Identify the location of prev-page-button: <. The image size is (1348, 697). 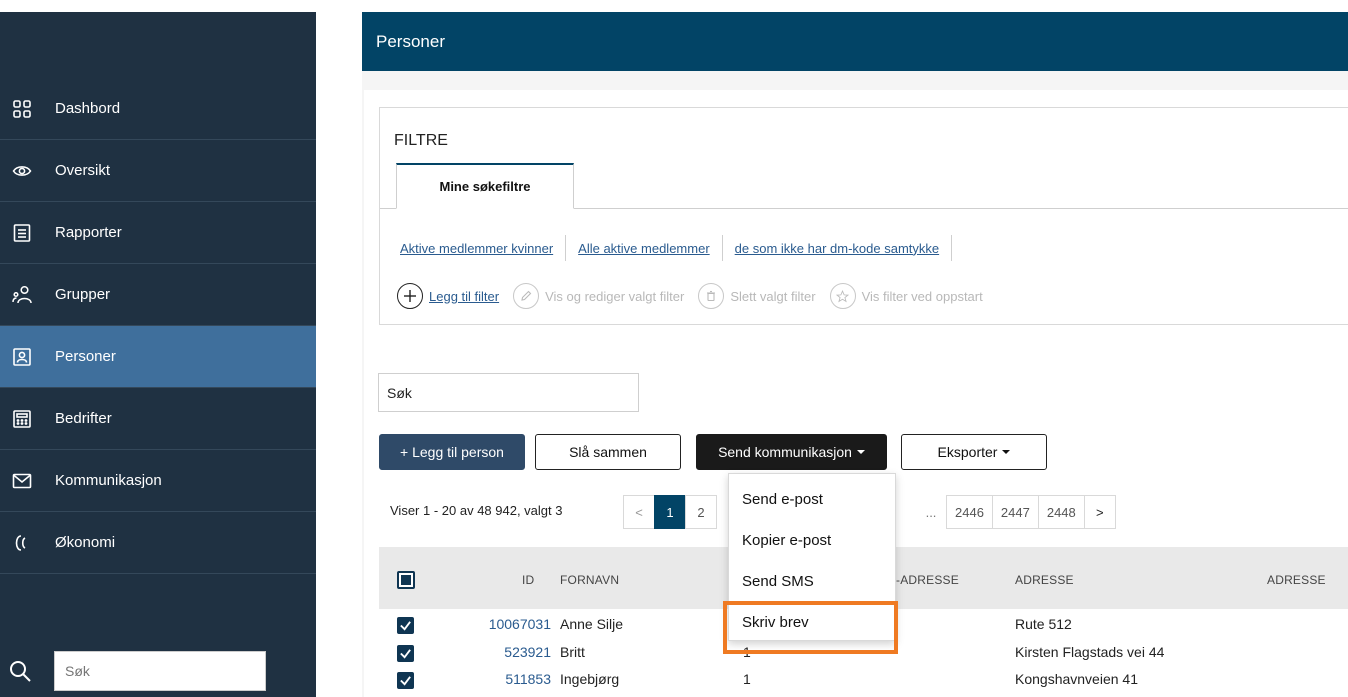
(639, 512).